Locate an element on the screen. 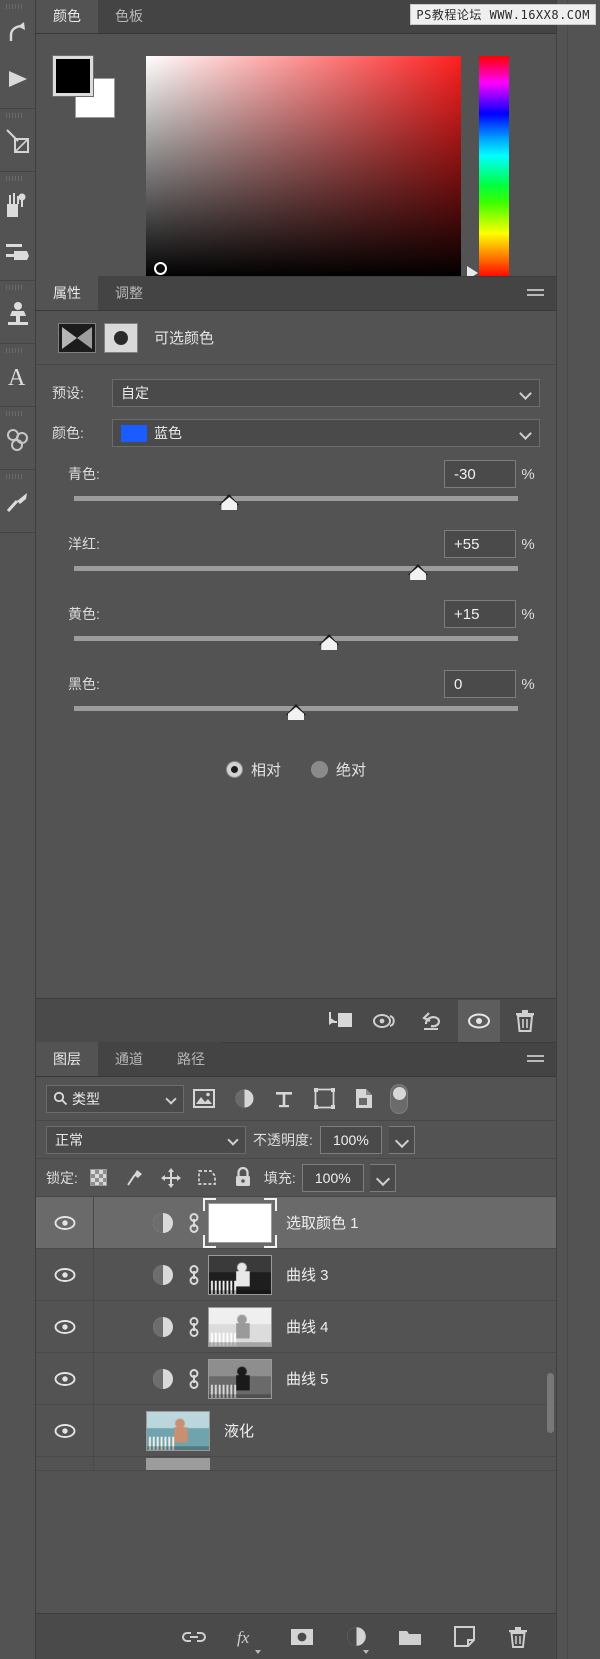  add-layer-mask-button is located at coordinates (302, 1637).